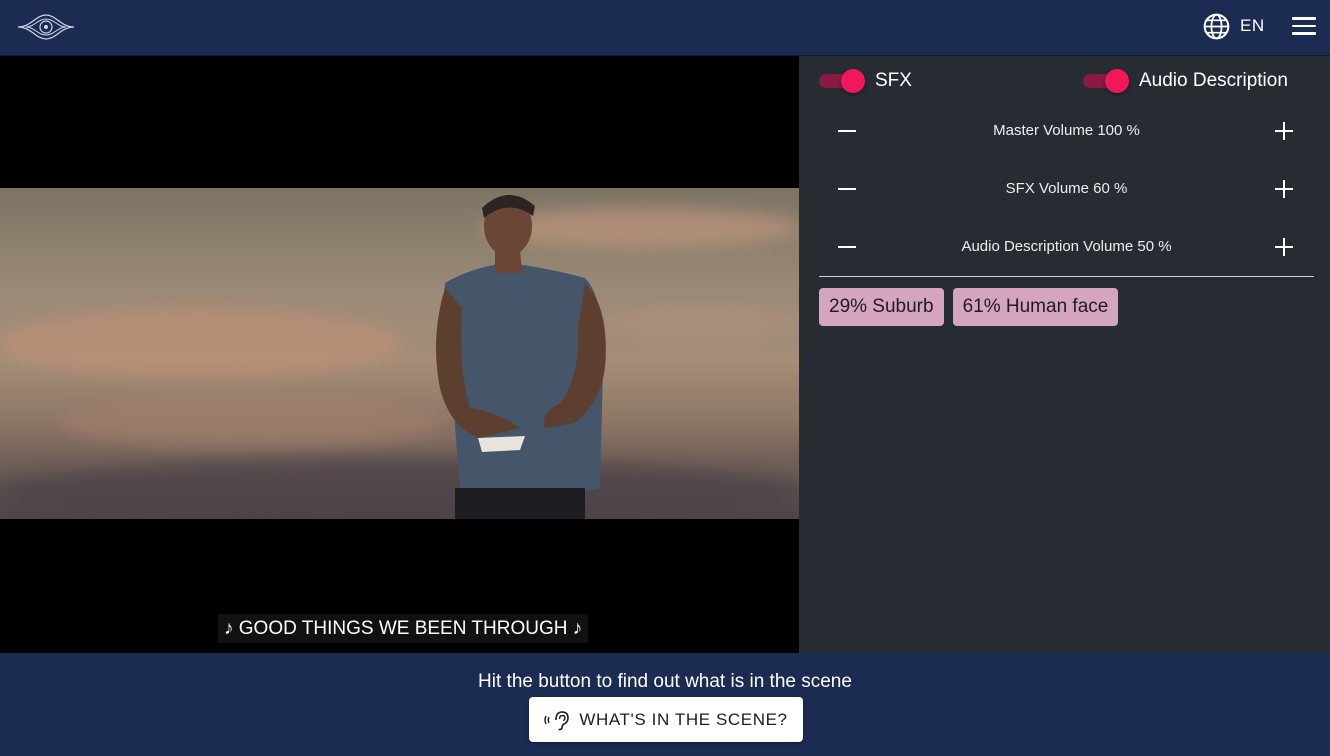 This screenshot has width=1330, height=756. I want to click on master-volume-increase-button, so click(1284, 131).